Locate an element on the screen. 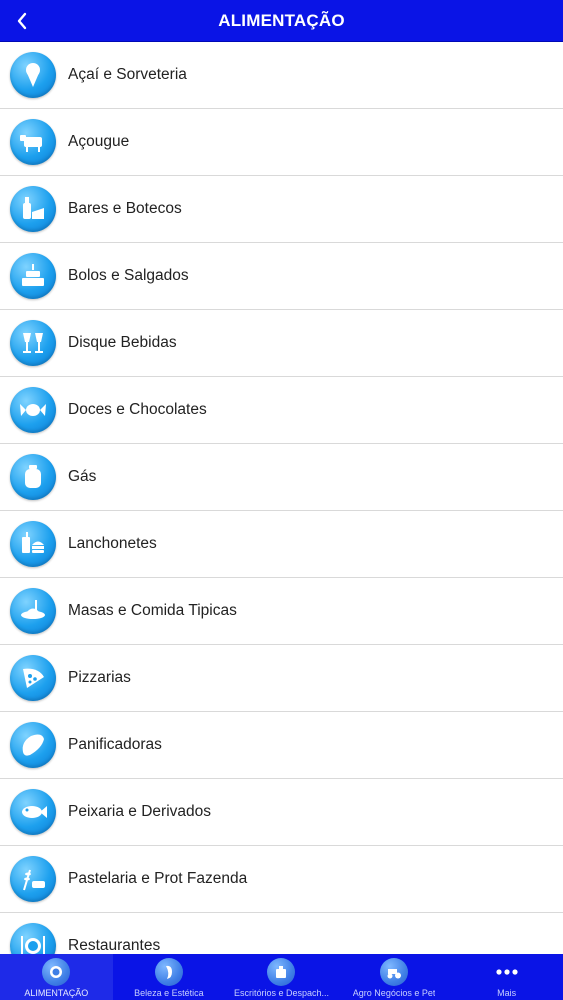 Image resolution: width=563 pixels, height=1000 pixels. list-item-label: Açougue is located at coordinates (99, 141).